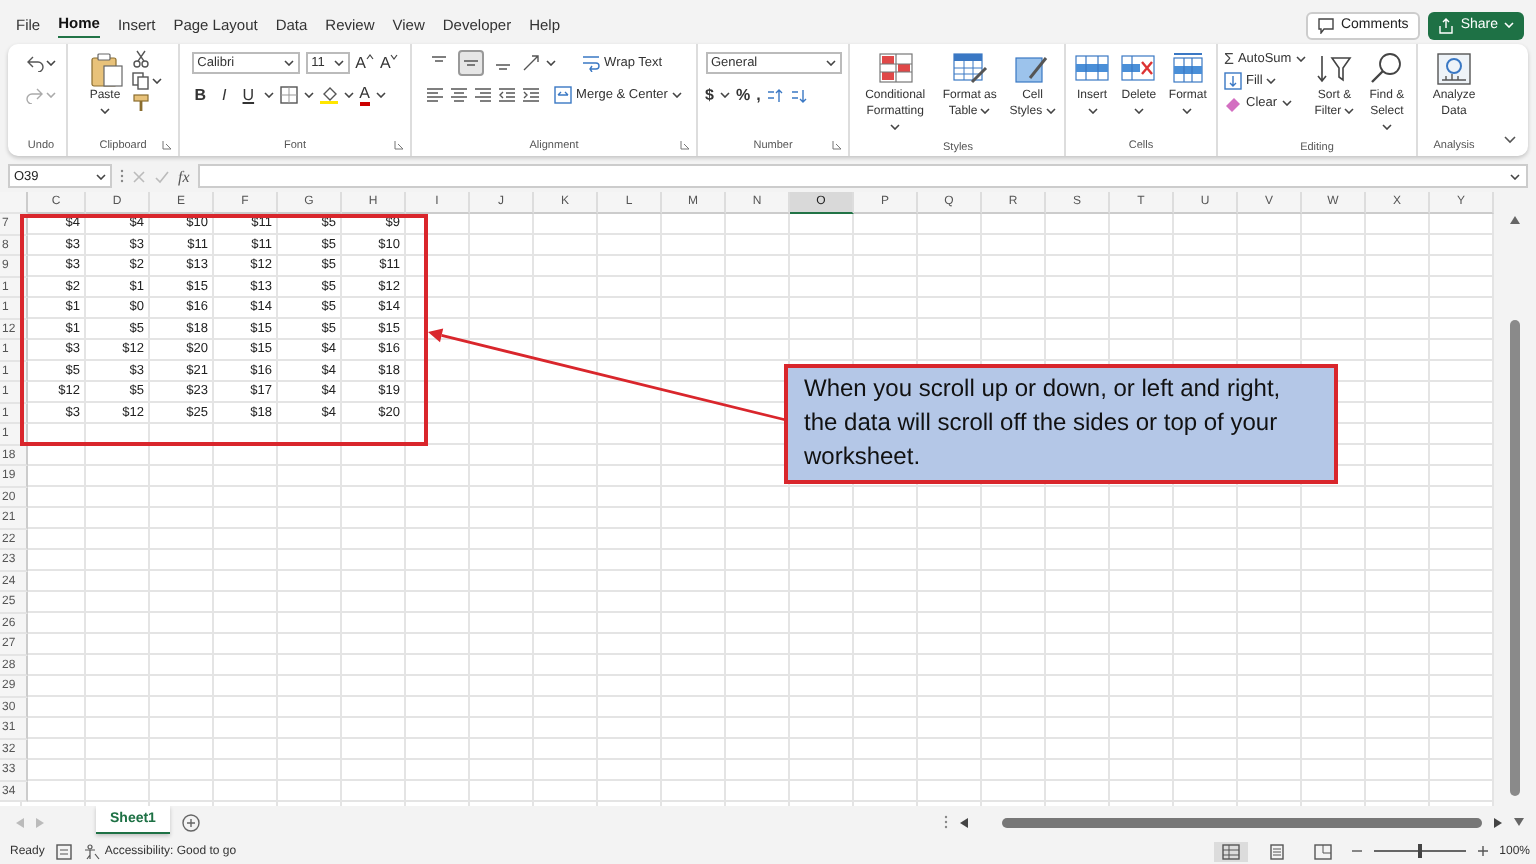  I want to click on comment-icon, so click(1326, 25).